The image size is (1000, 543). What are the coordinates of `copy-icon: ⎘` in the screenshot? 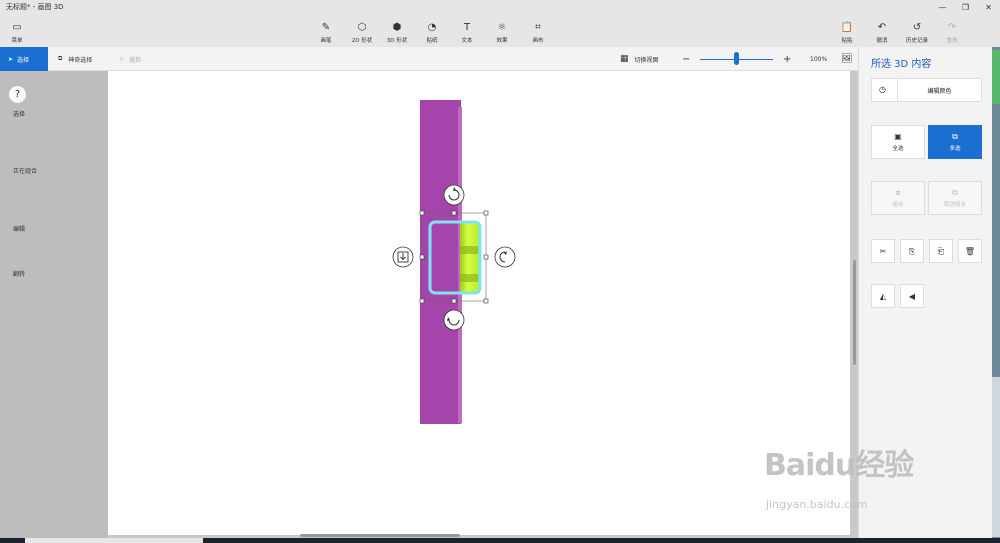 It's located at (912, 251).